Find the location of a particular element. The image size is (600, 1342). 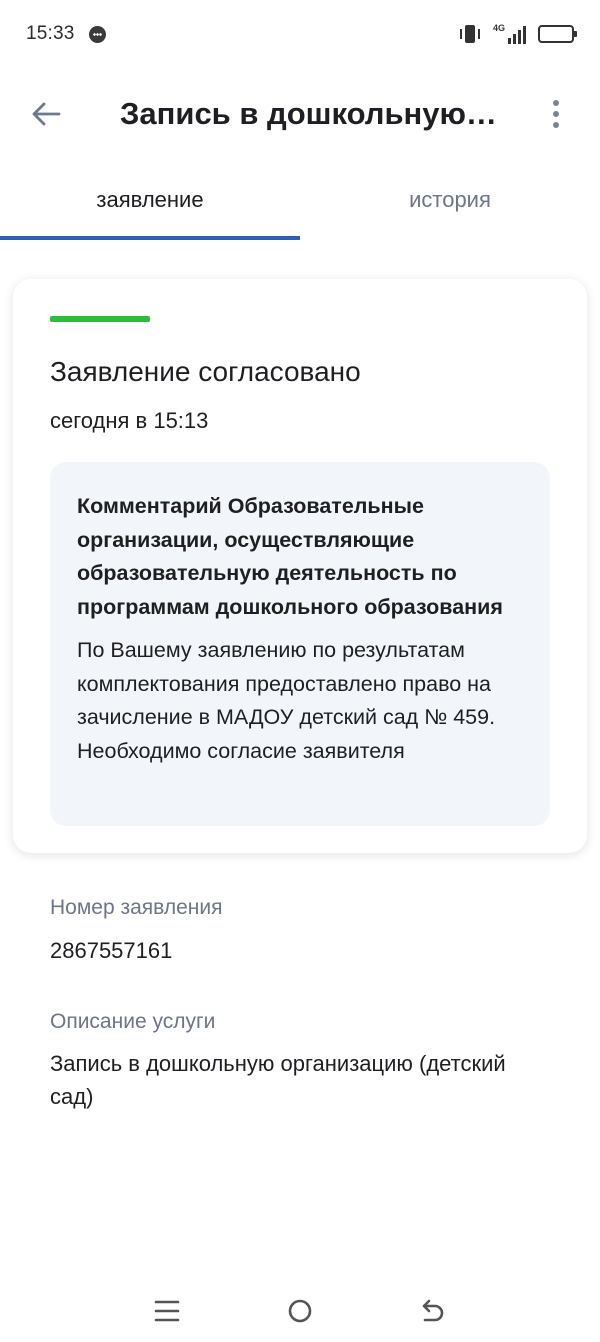

tab-application: заявление is located at coordinates (150, 205).